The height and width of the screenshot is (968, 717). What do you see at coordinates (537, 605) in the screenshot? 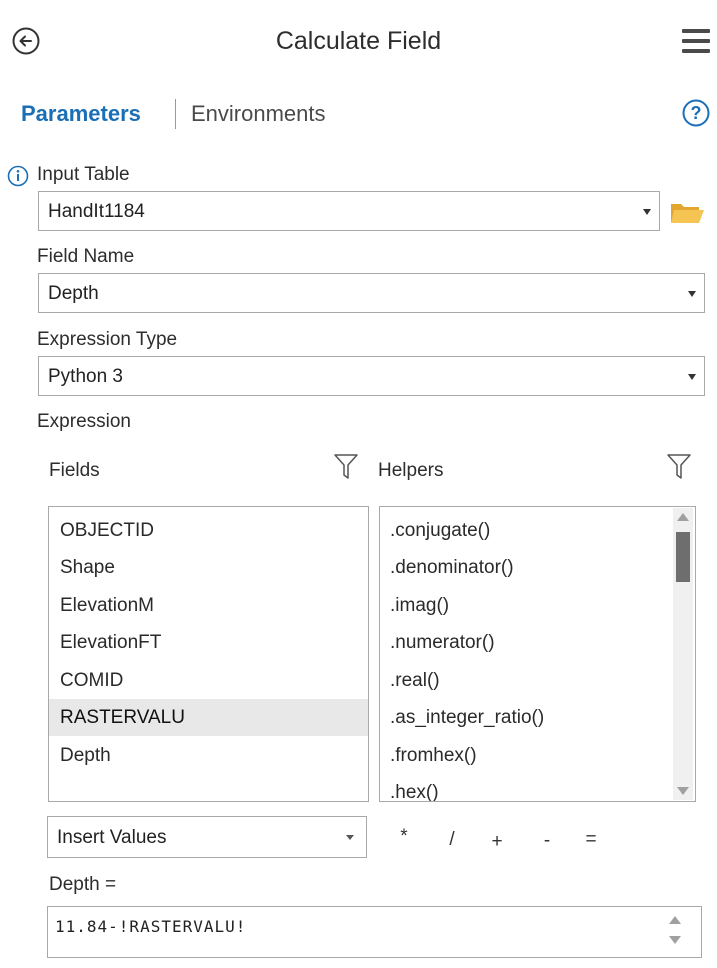
I see `list-item: .imag()` at bounding box center [537, 605].